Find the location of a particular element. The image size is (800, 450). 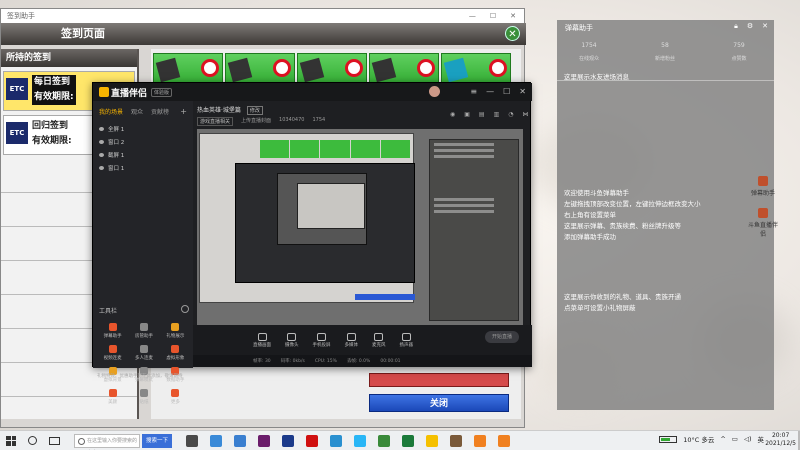

tab-scenes: 我的场景 is located at coordinates (111, 111).